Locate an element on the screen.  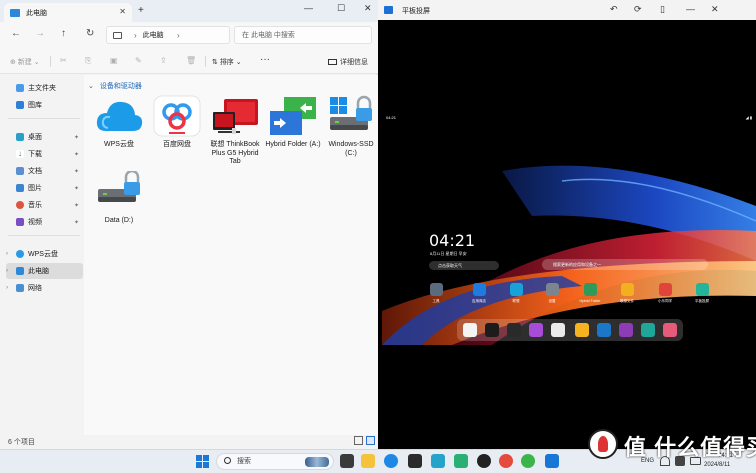
item-baidu-netdisk: 百度网盘 is located at coordinates (177, 122).